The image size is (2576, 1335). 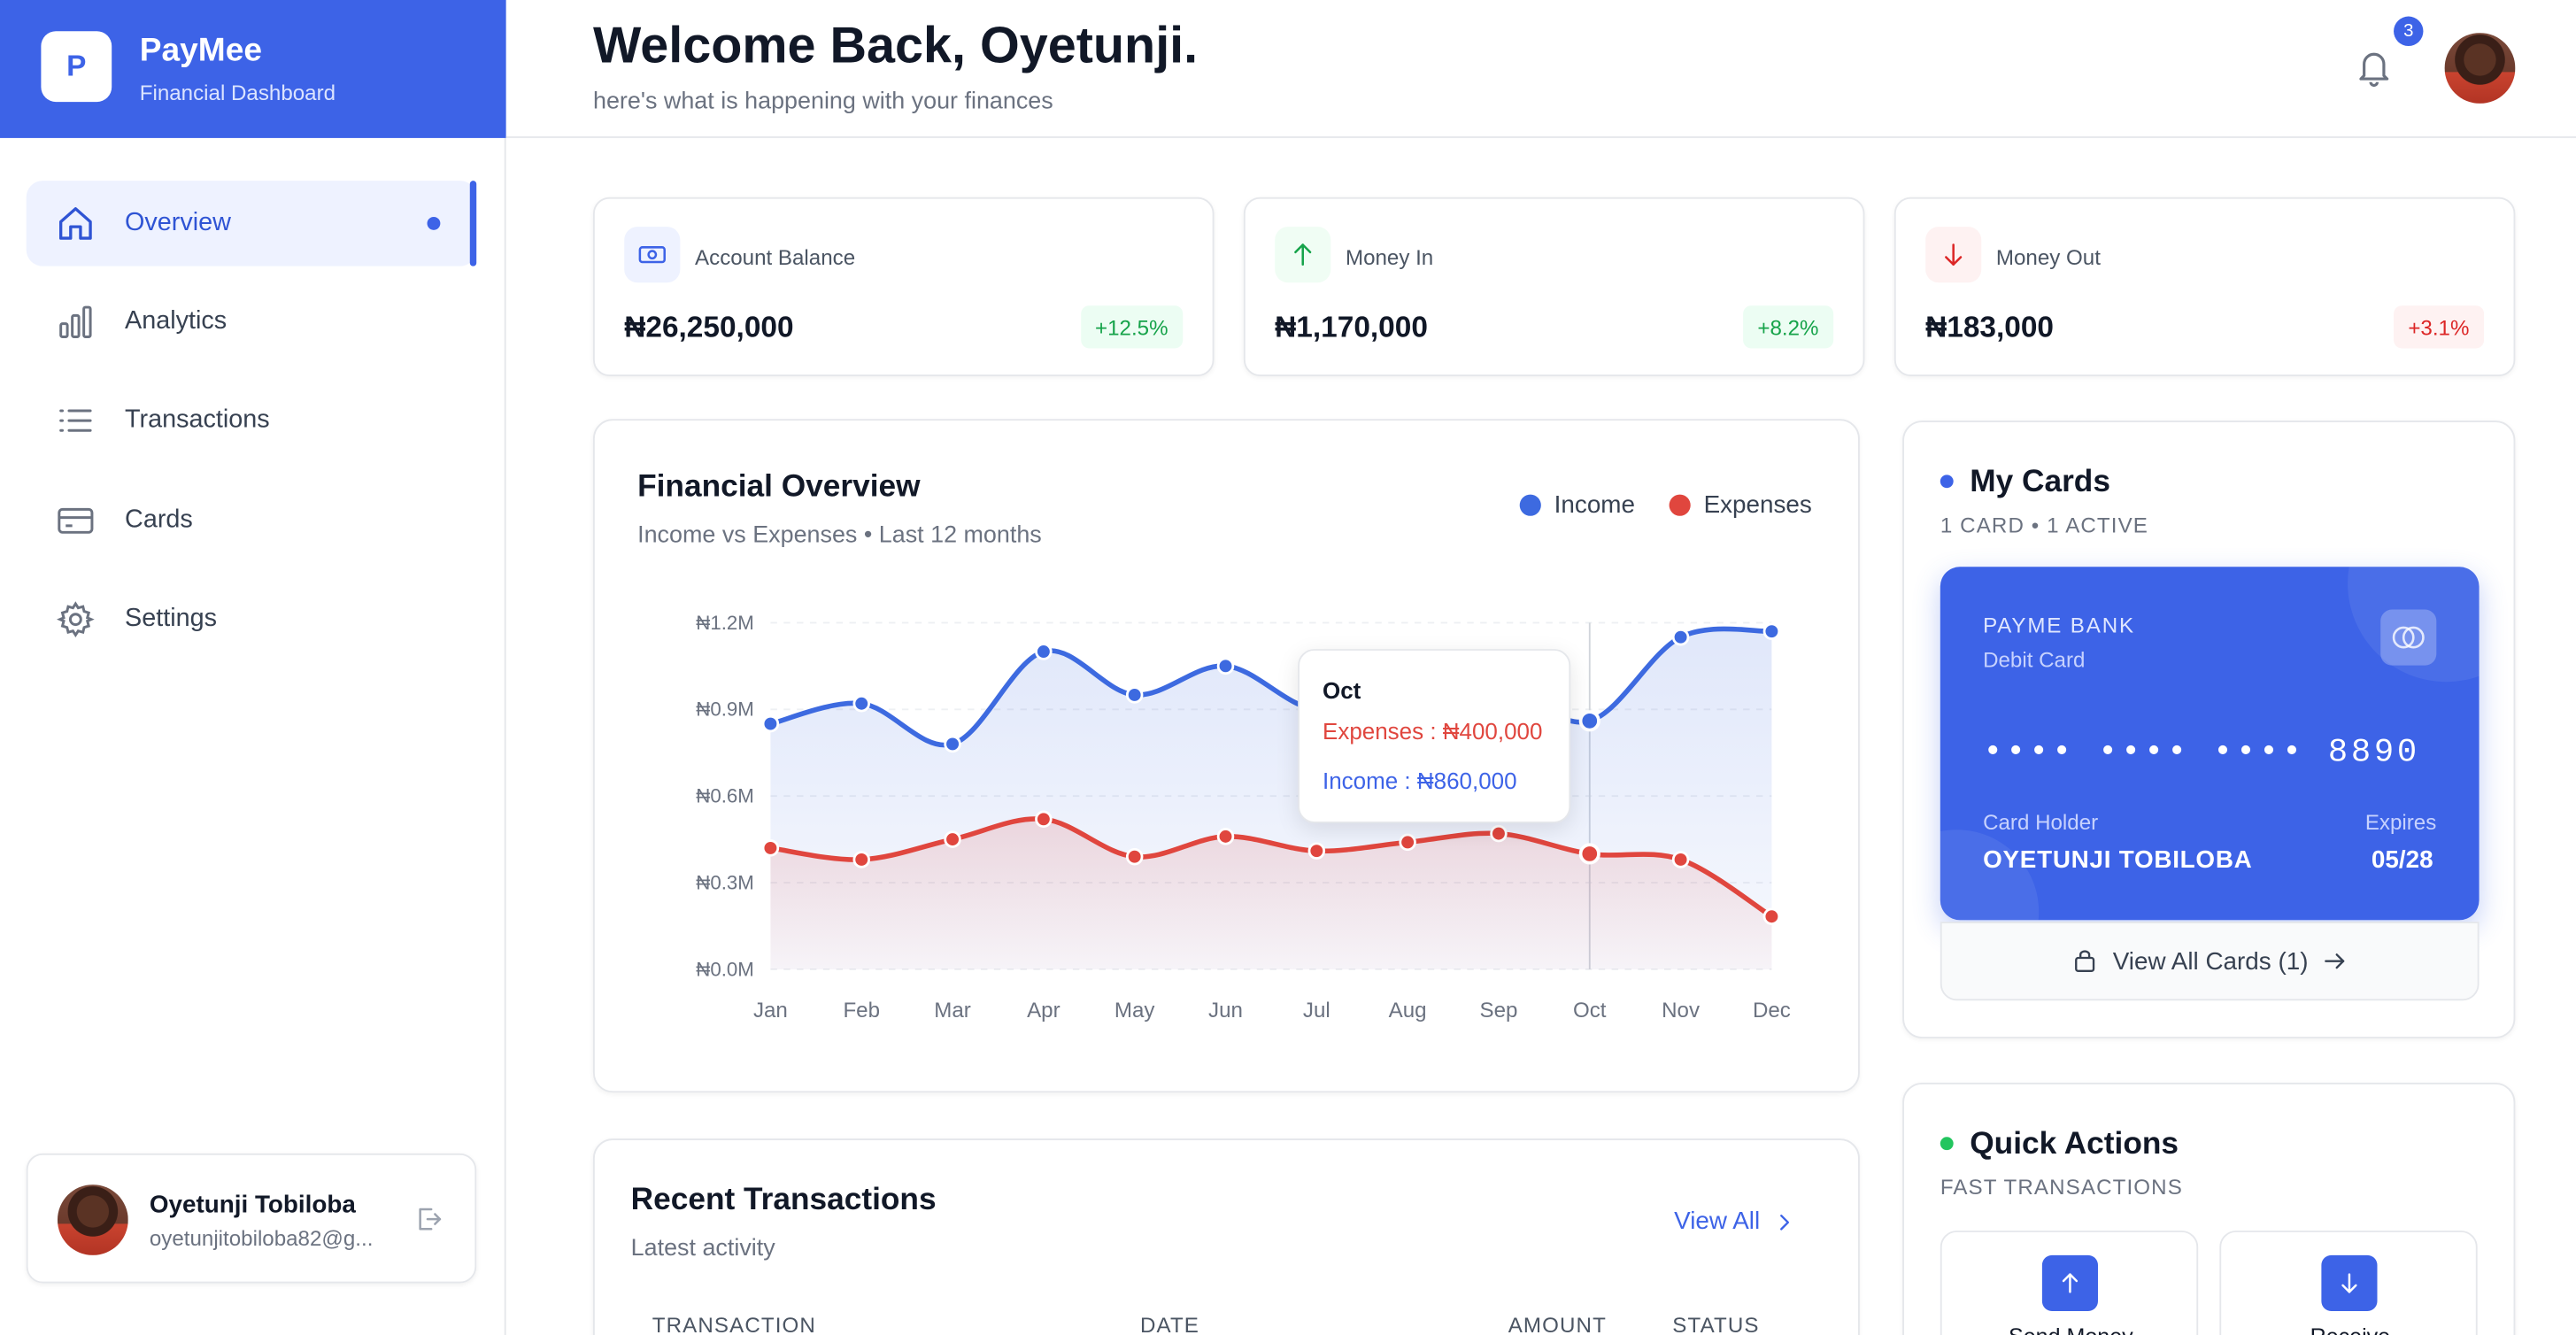 I want to click on brand-subtitle: Financial Dashboard, so click(x=237, y=92).